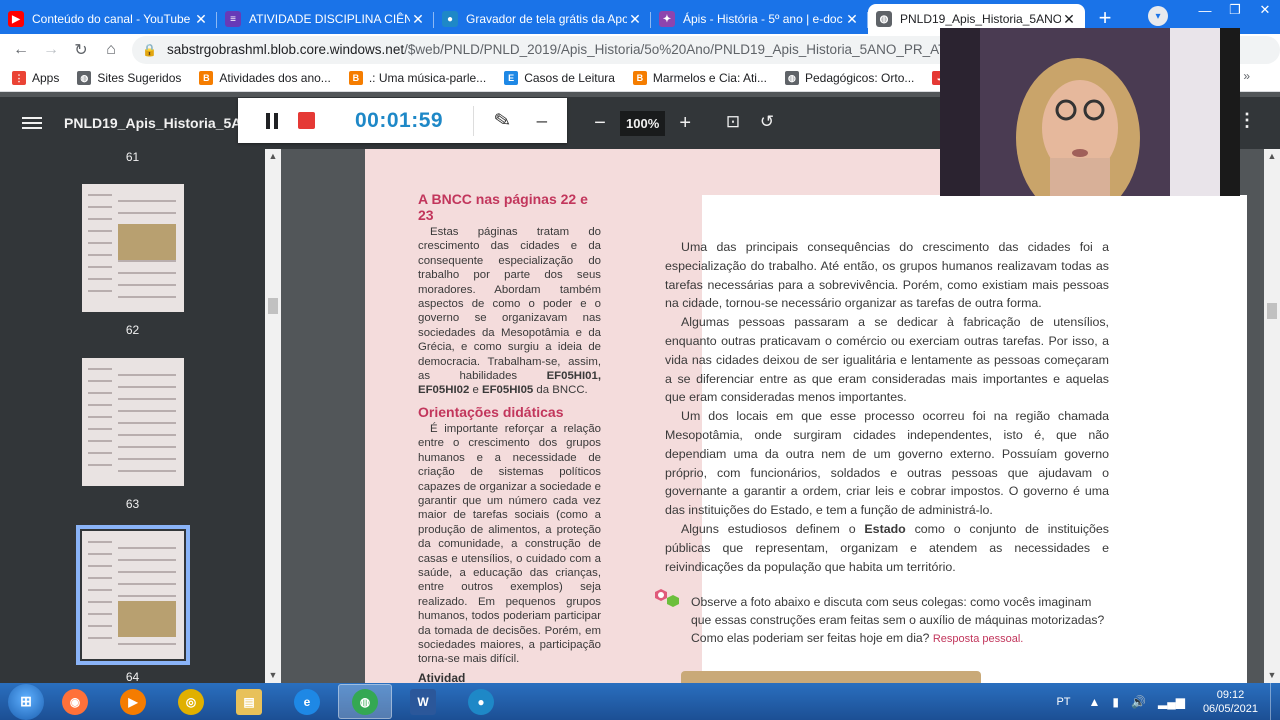 This screenshot has width=1280, height=720. Describe the element at coordinates (272, 120) in the screenshot. I see `pause-icon` at that location.